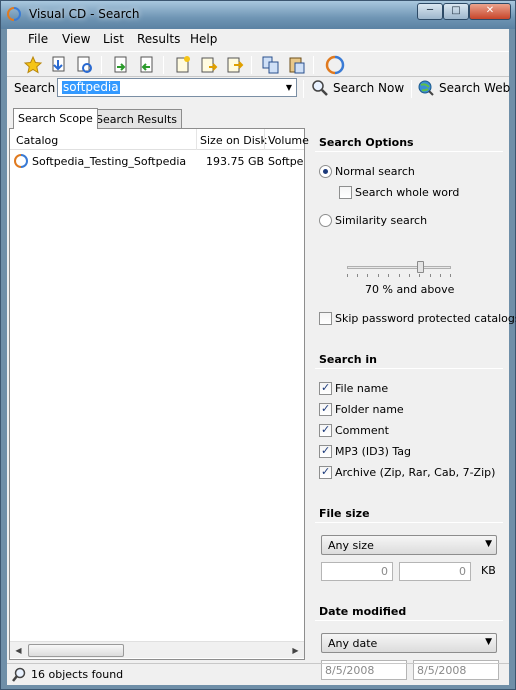 The width and height of the screenshot is (516, 690). What do you see at coordinates (488, 570) in the screenshot?
I see `file-size-unit: KB` at bounding box center [488, 570].